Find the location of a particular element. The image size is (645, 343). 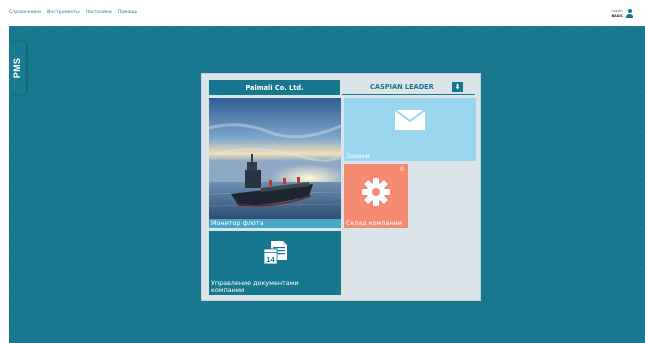

menu-item-directories: Справочники is located at coordinates (25, 12).